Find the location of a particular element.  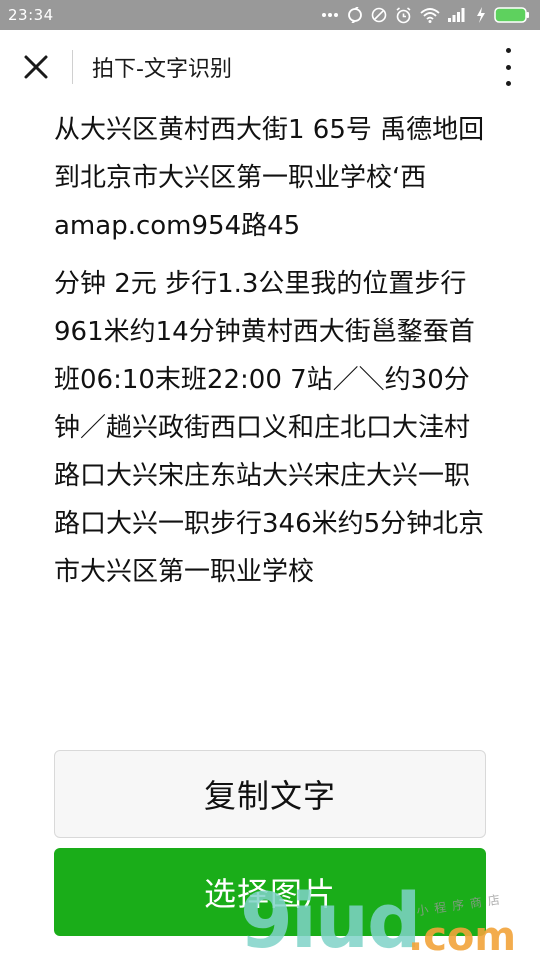

close-button is located at coordinates (36, 67).